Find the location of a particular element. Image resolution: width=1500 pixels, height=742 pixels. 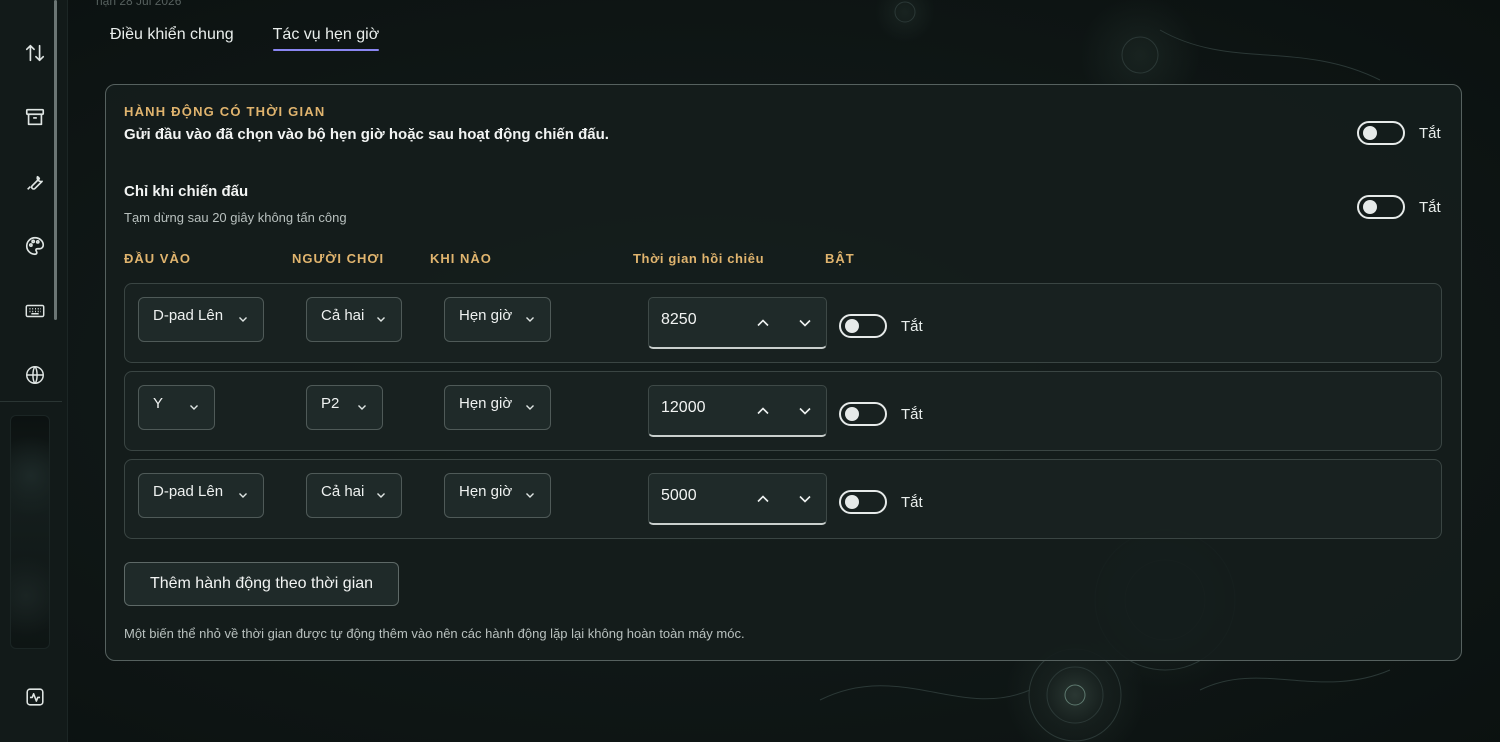

sidebar is located at coordinates (34, 371).